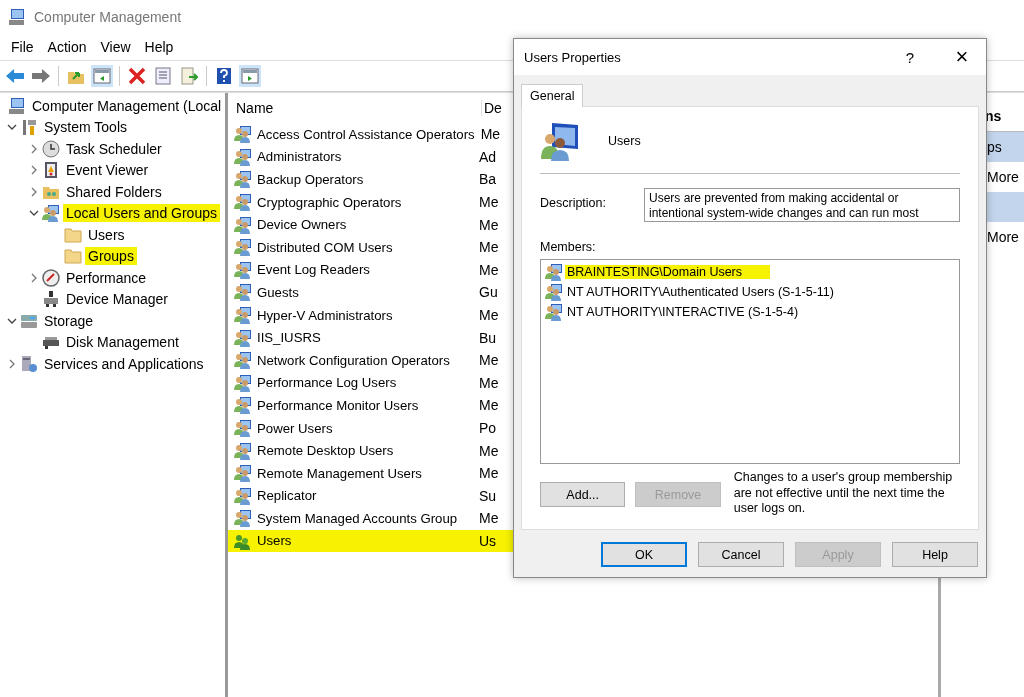  I want to click on dialog-title: Users Properties, so click(573, 57).